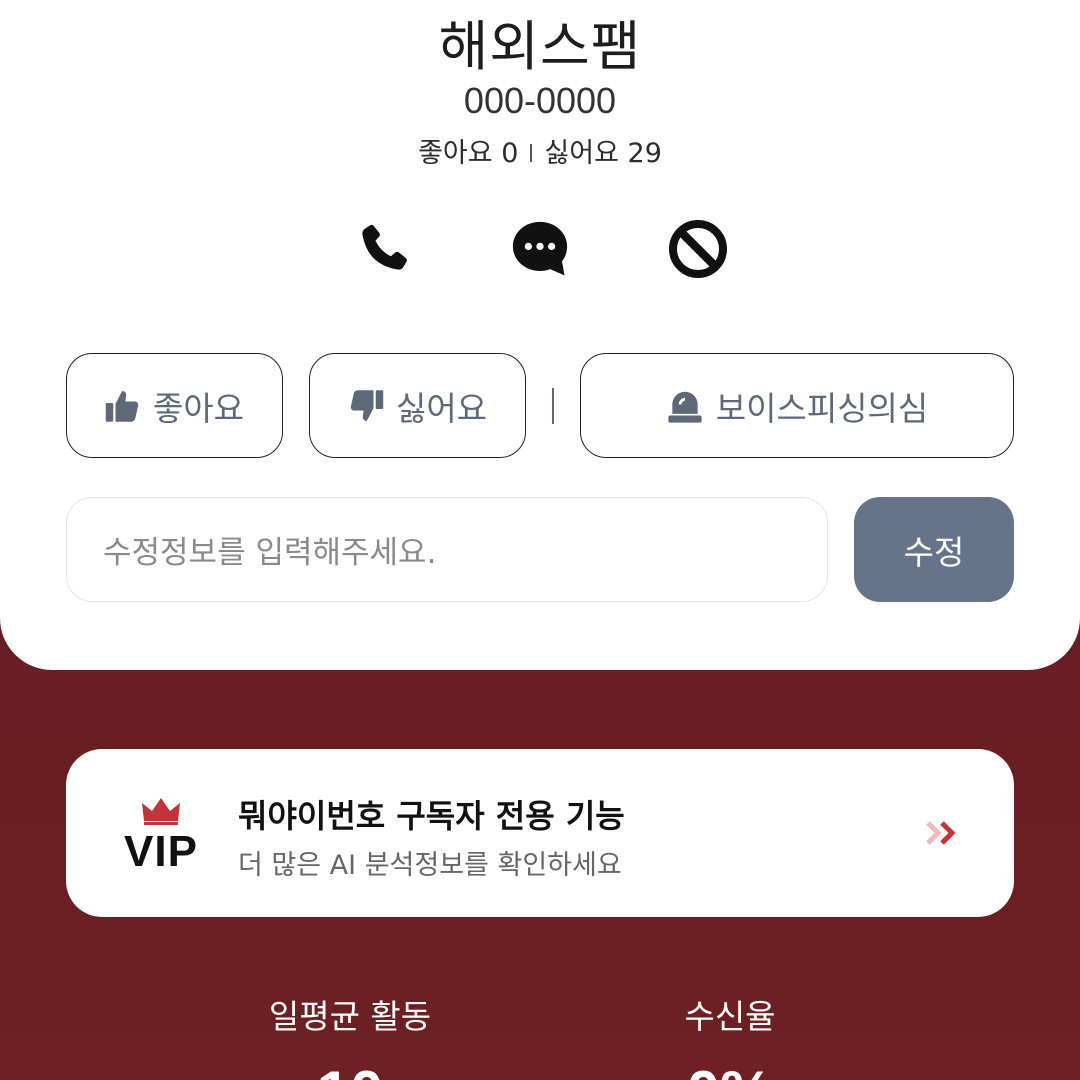 The width and height of the screenshot is (1080, 1080). Describe the element at coordinates (934, 549) in the screenshot. I see `edit-submit-button: 수정` at that location.